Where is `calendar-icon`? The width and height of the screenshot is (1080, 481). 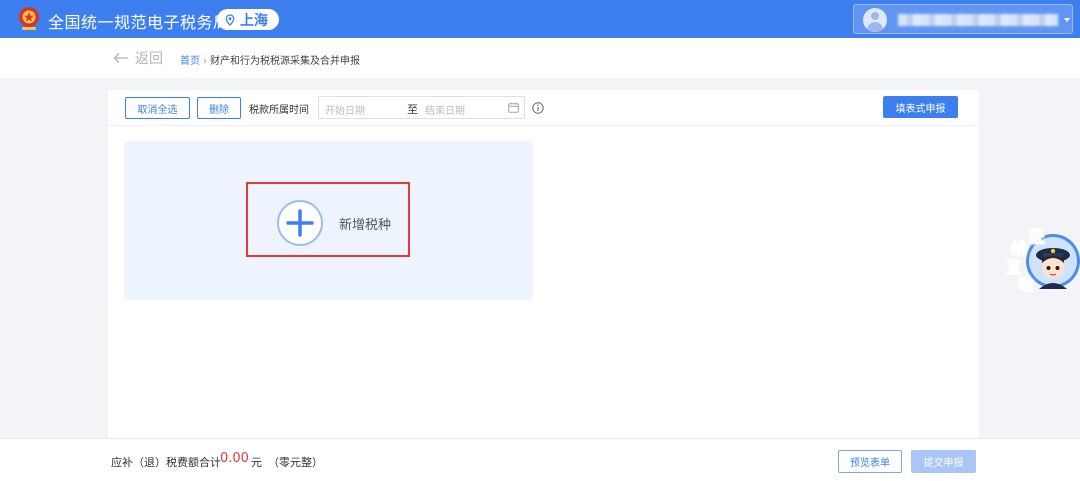 calendar-icon is located at coordinates (513, 107).